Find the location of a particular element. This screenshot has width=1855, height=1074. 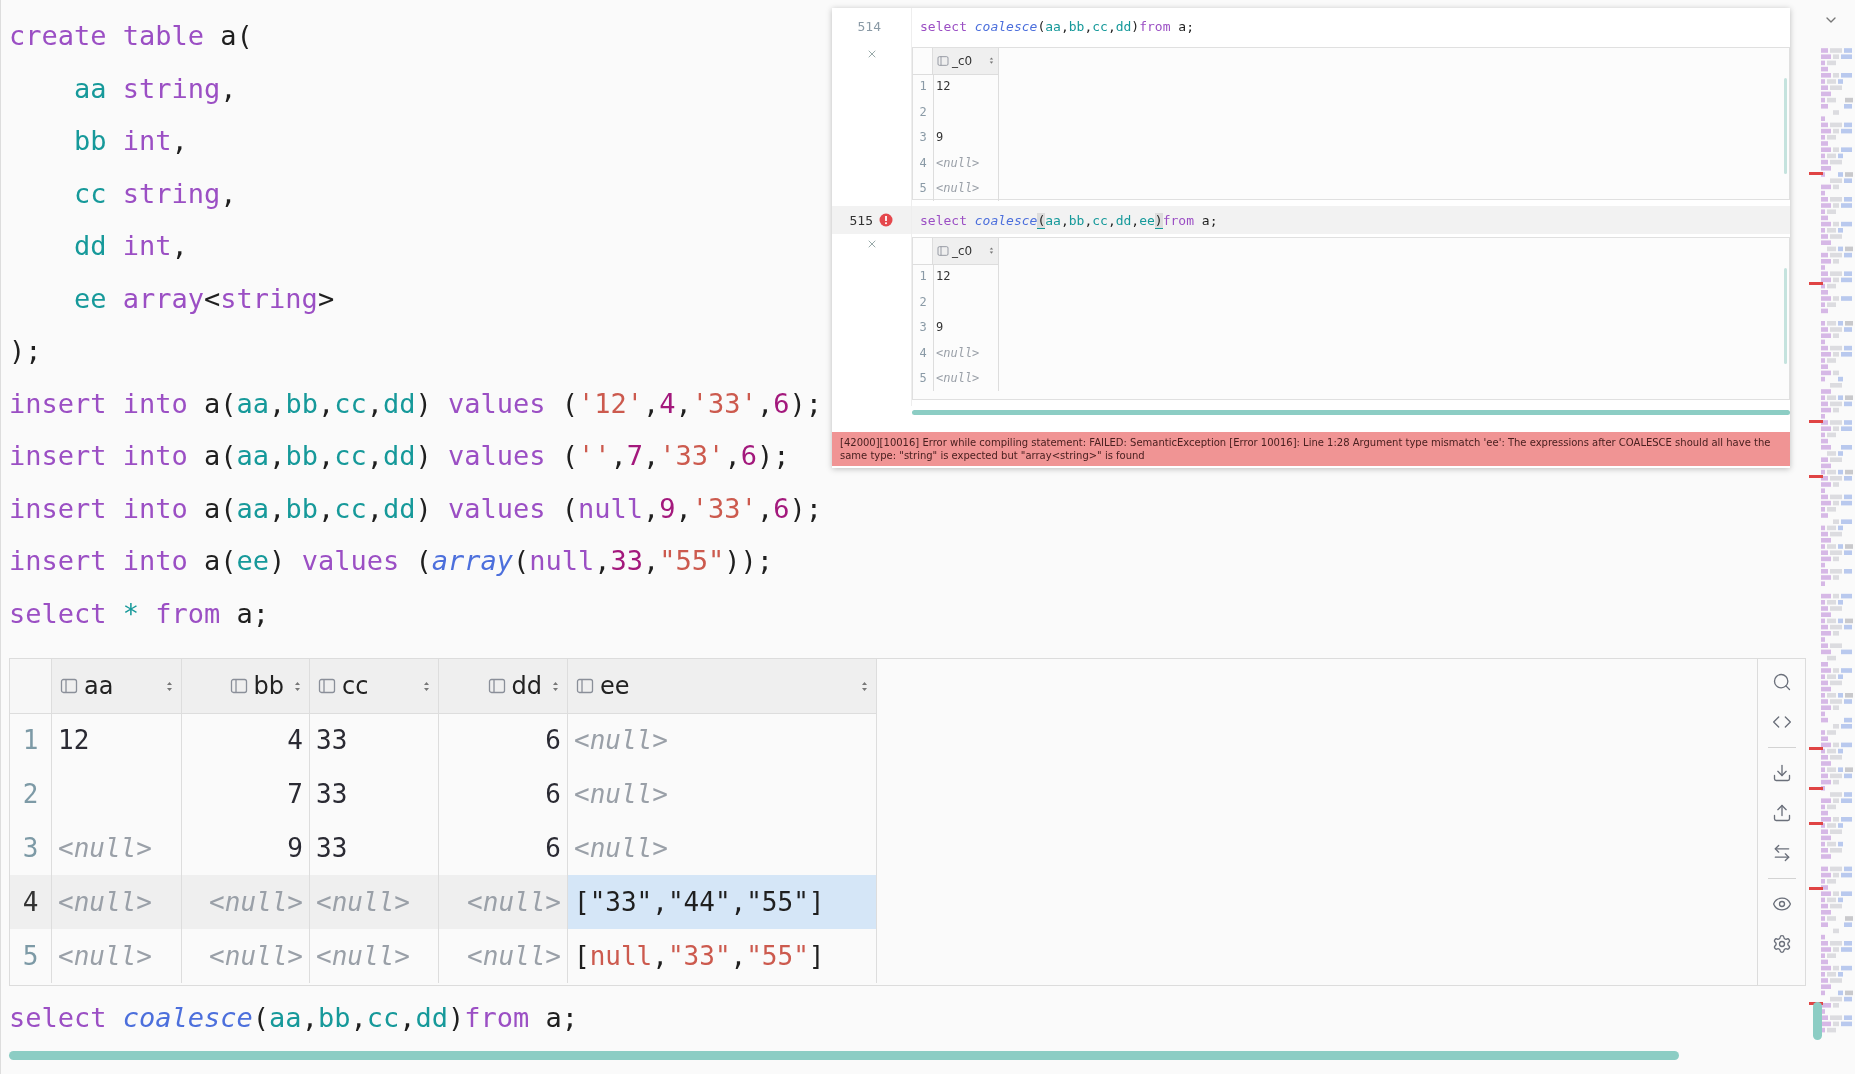

upload-icon is located at coordinates (1781, 813).